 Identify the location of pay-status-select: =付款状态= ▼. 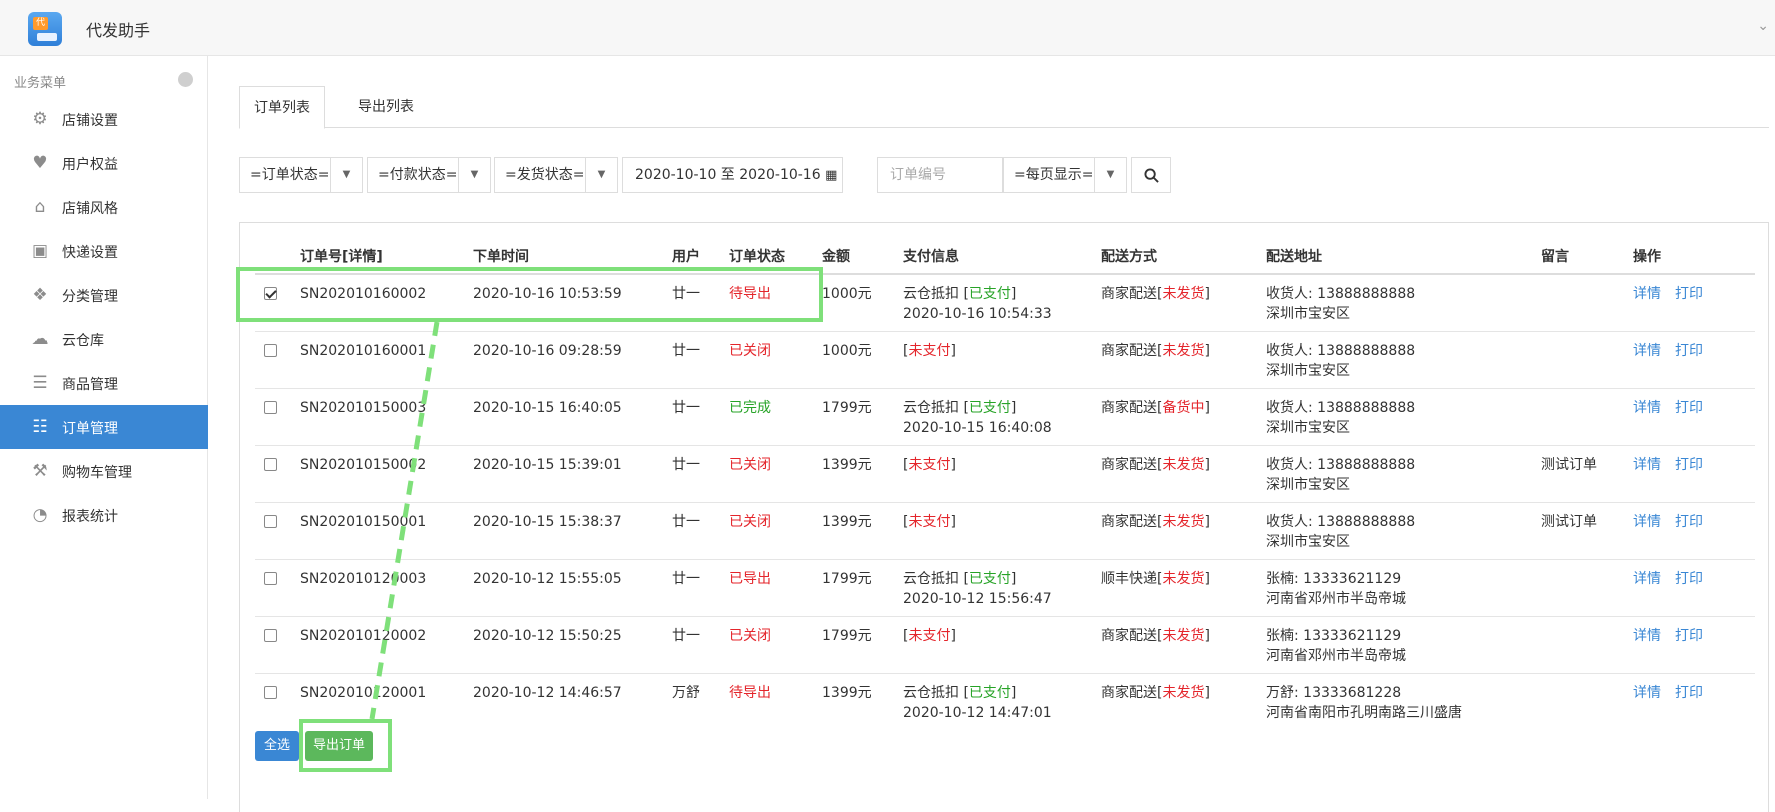
(429, 175).